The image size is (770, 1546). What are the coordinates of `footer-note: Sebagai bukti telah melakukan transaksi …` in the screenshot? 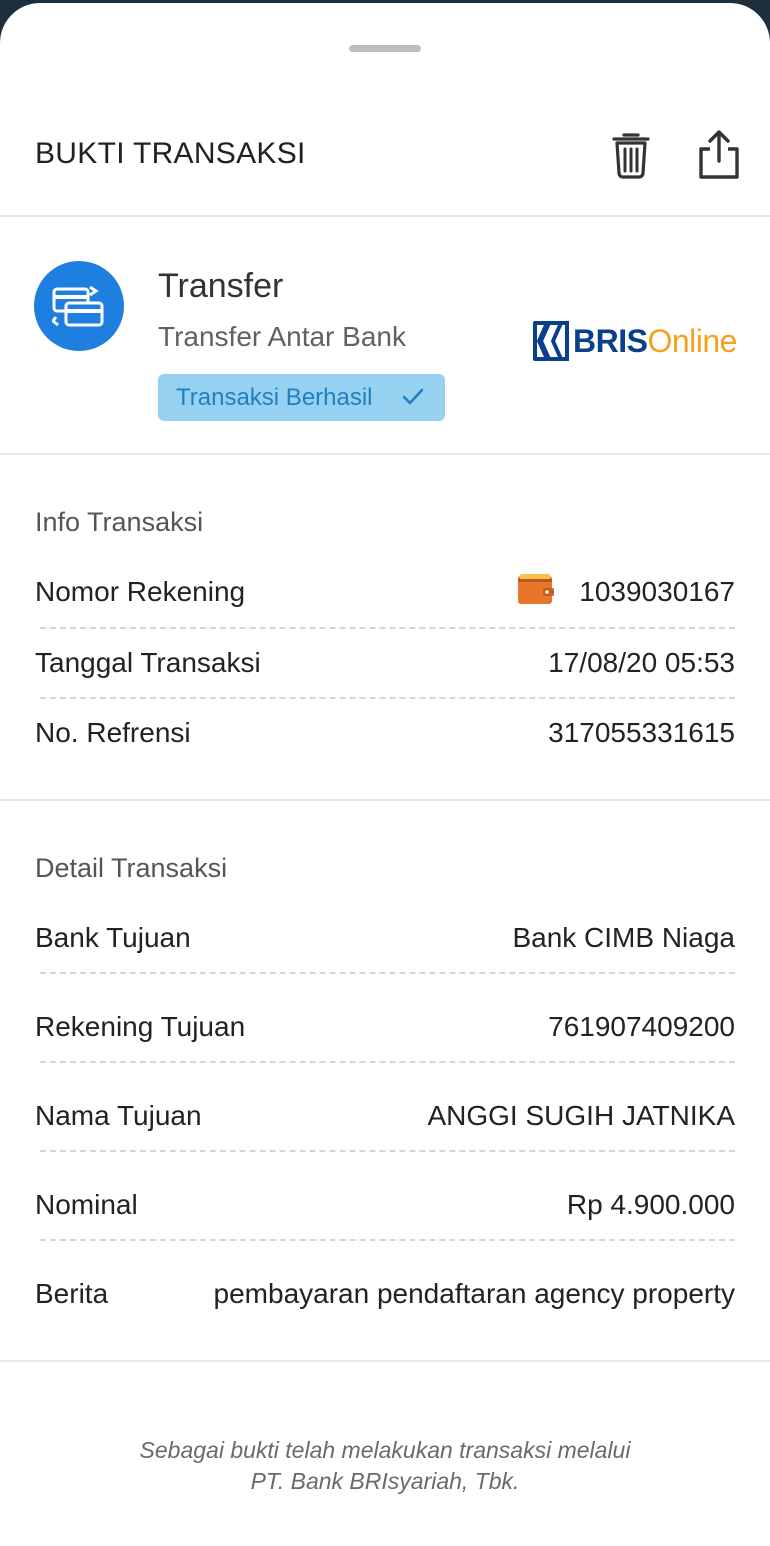 It's located at (385, 1466).